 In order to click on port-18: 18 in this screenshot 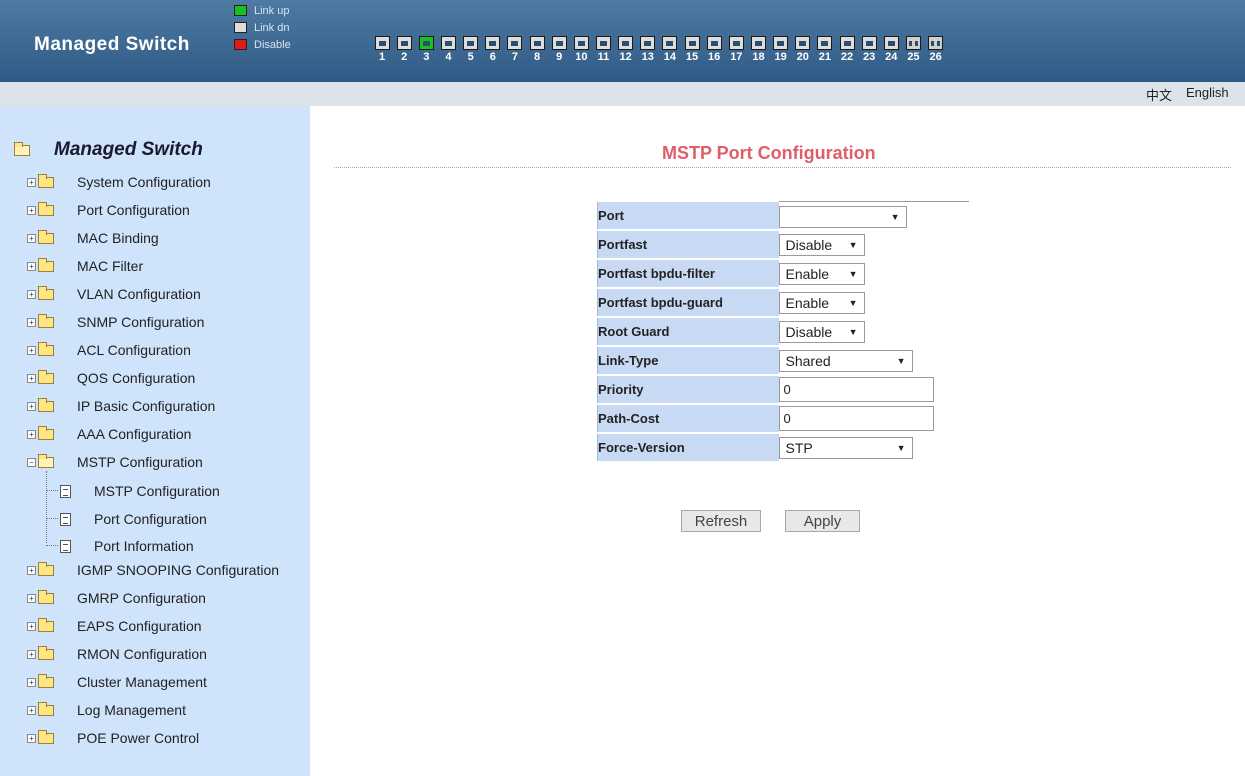, I will do `click(758, 49)`.